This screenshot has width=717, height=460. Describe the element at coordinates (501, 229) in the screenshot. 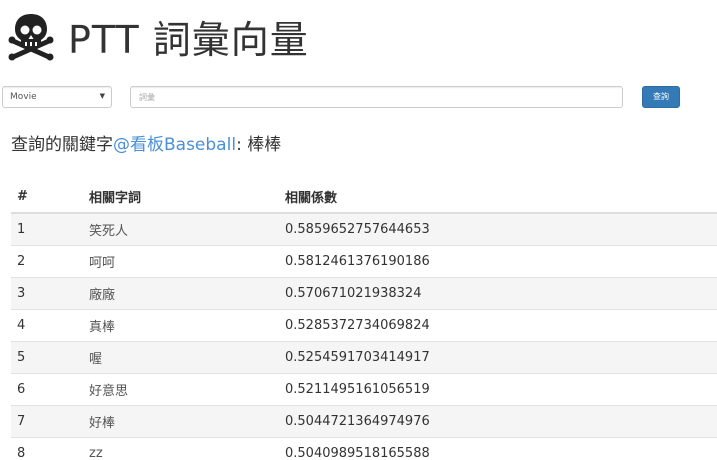

I see `score-cell: 0.5859652757644653` at that location.